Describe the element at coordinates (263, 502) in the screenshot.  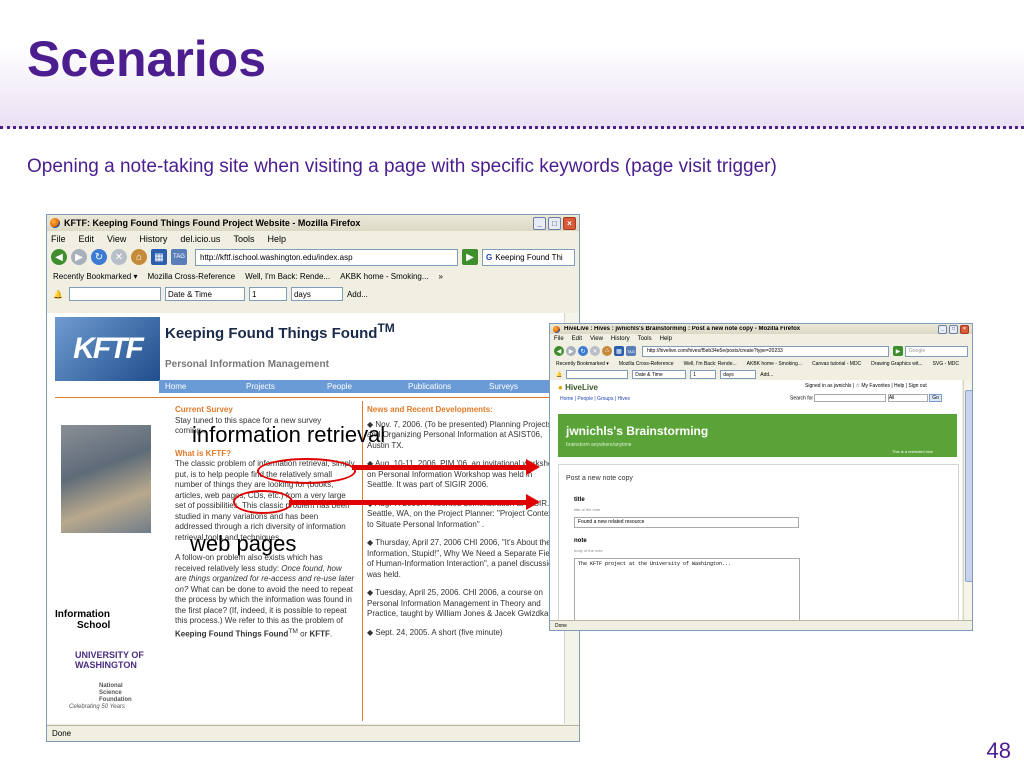
I see `highlight-oval-web-pages` at that location.